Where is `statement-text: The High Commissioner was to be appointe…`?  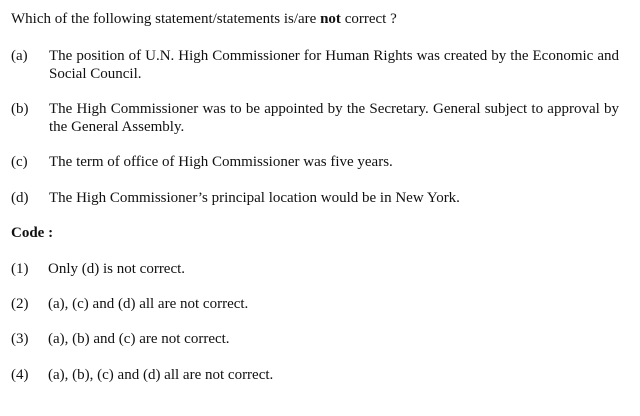
statement-text: The High Commissioner was to be appointe… is located at coordinates (334, 118).